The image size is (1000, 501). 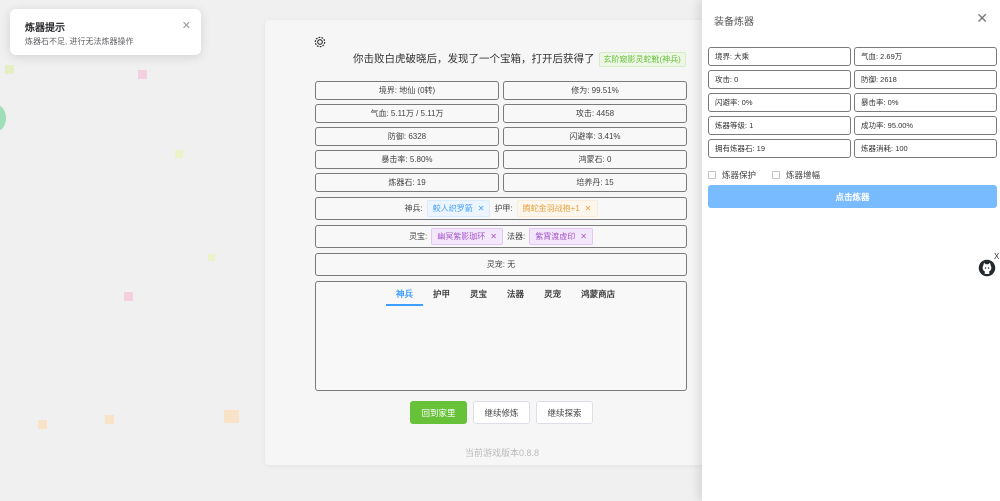 I want to click on tab-treasure: 灵宝, so click(x=478, y=297).